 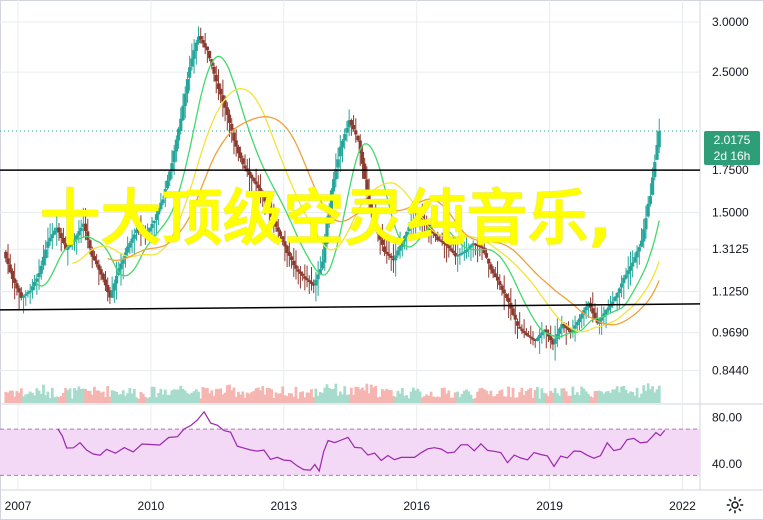 What do you see at coordinates (730, 22) in the screenshot?
I see `price-tick-label: 3.0000` at bounding box center [730, 22].